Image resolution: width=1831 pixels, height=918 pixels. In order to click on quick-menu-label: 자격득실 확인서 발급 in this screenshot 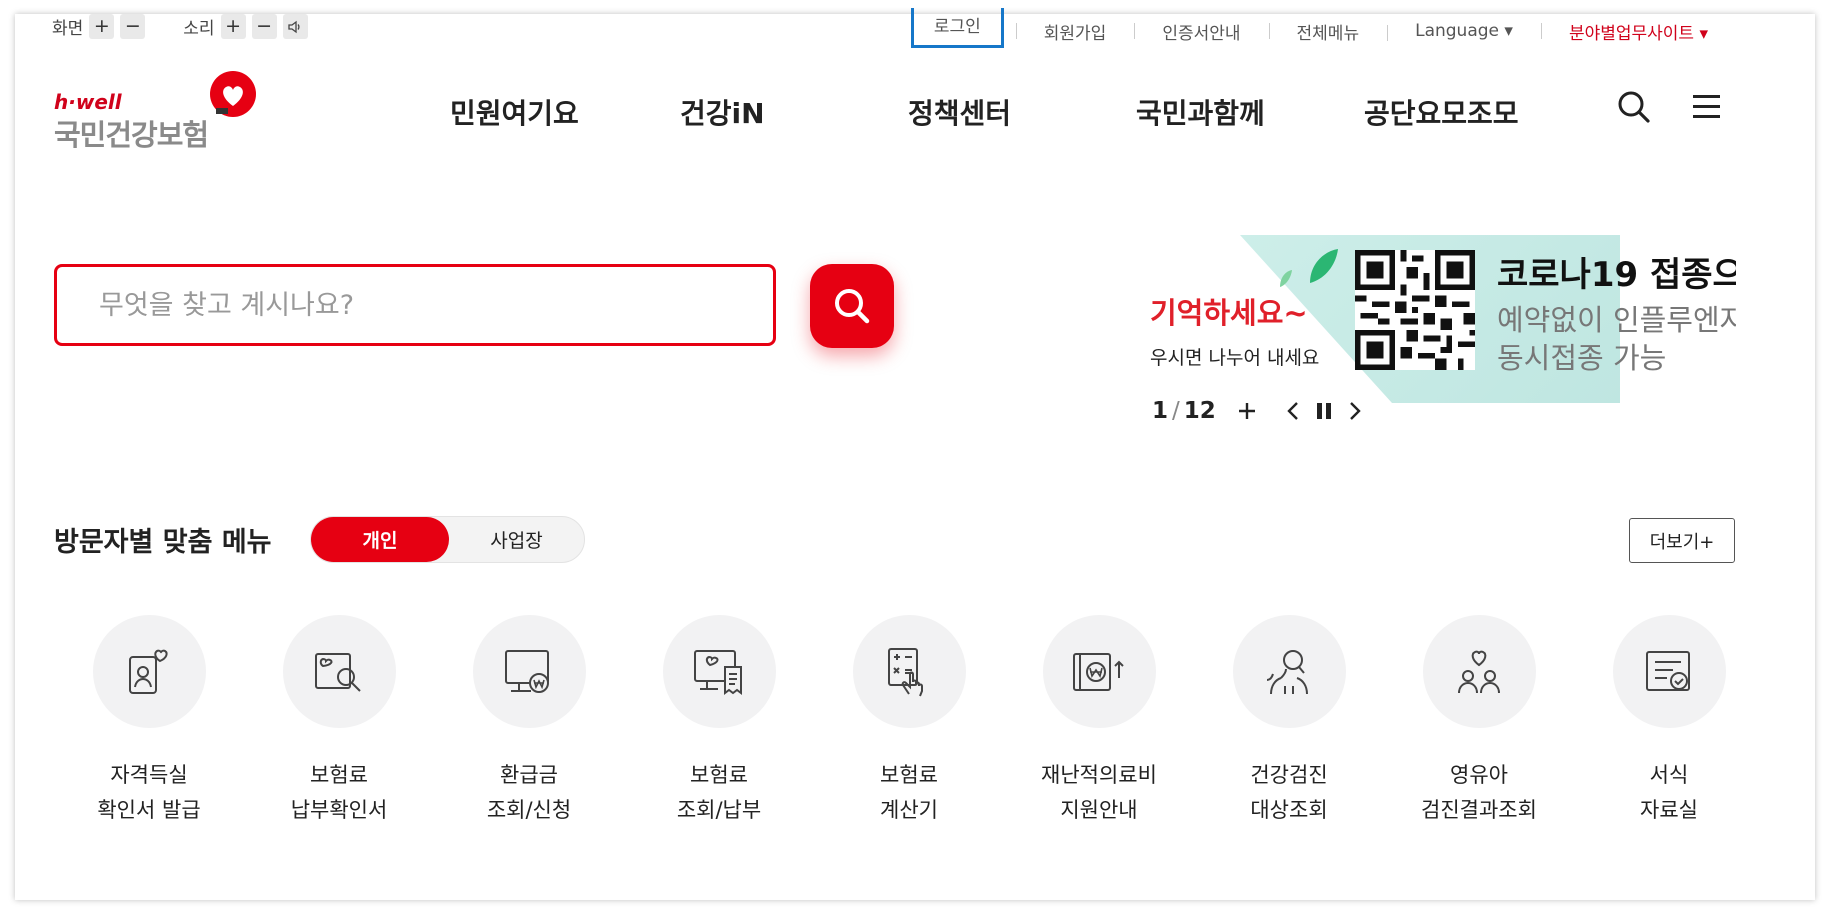, I will do `click(149, 792)`.